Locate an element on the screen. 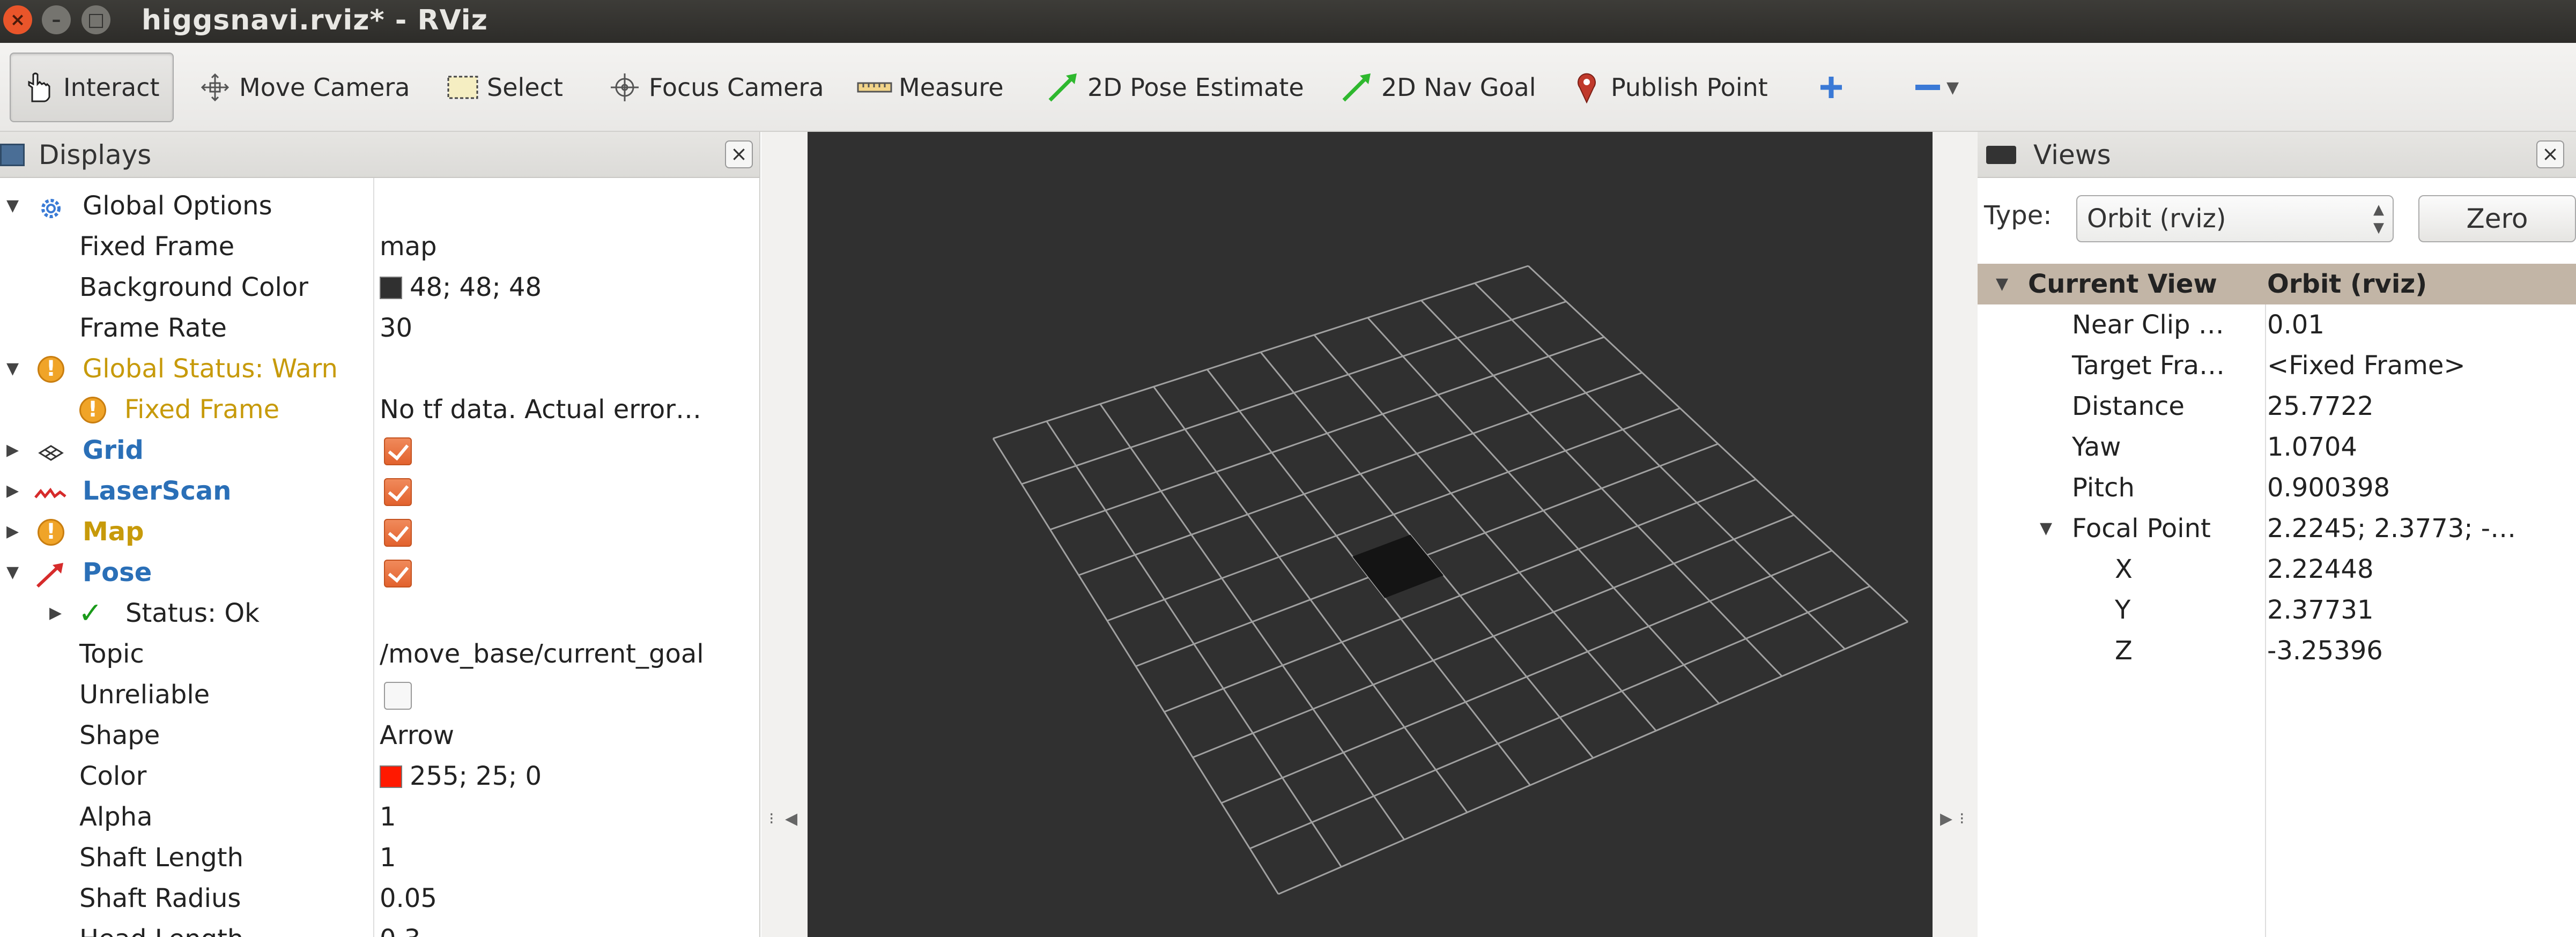 The height and width of the screenshot is (937, 2576). tree-row-frame-rate: Frame Rate 30 is located at coordinates (379, 328).